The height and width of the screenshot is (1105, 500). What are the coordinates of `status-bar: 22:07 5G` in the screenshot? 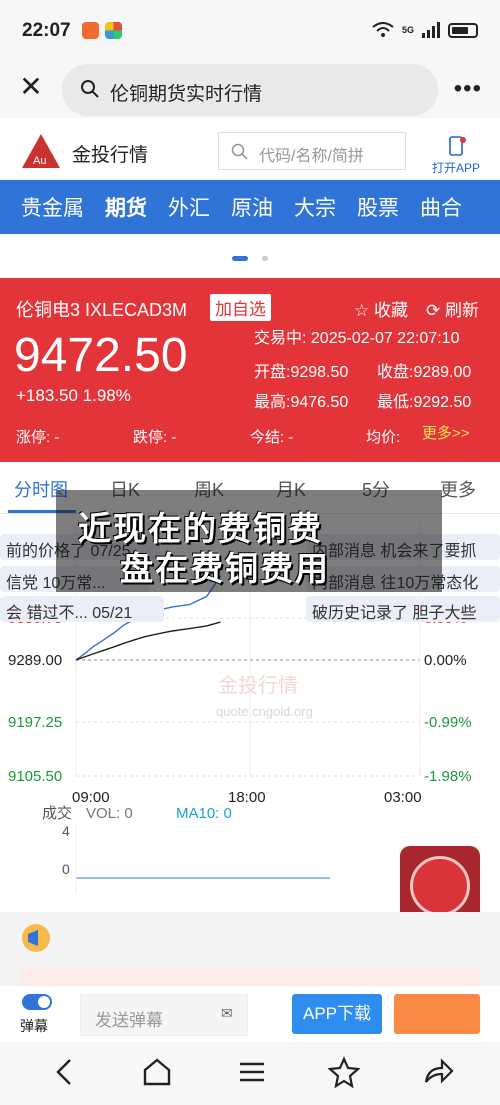 It's located at (250, 31).